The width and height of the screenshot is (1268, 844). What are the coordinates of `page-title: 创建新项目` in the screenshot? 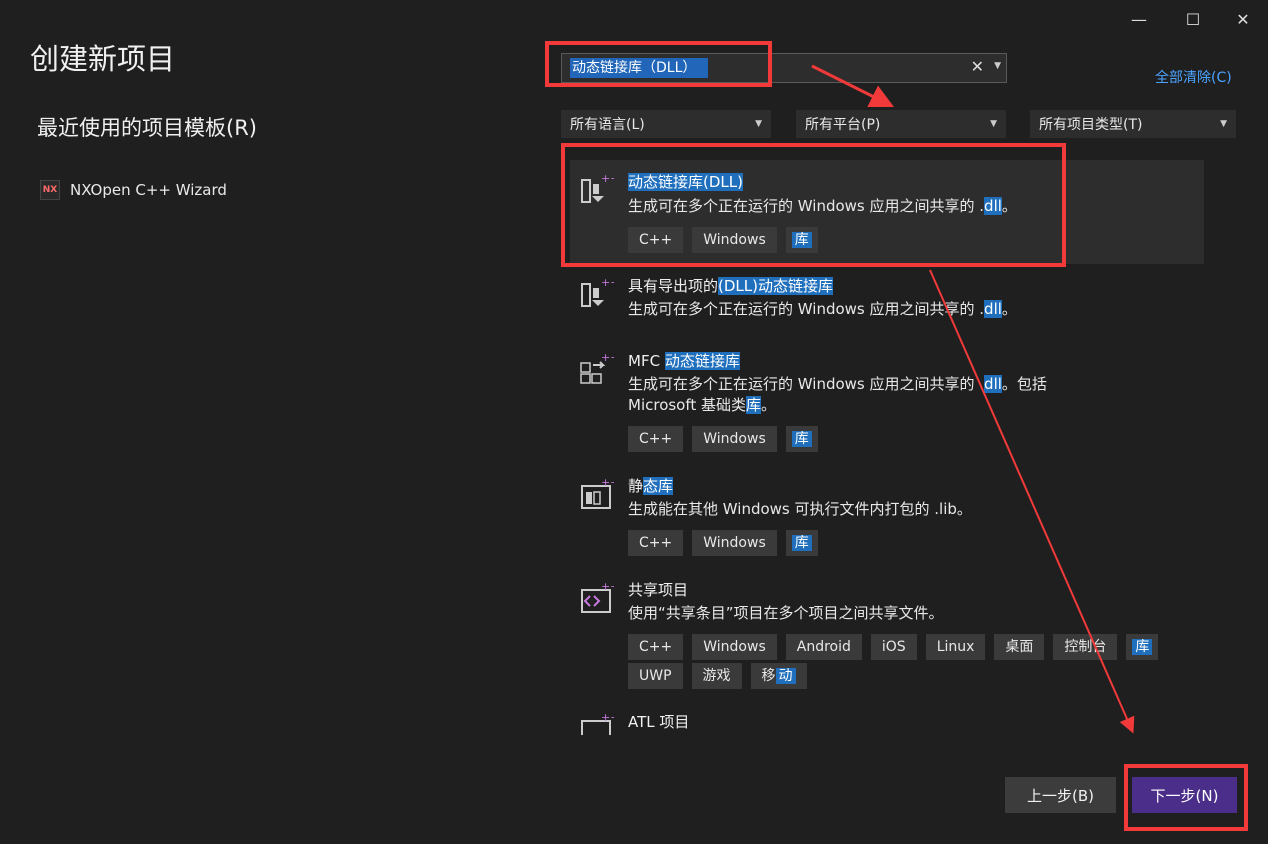 It's located at (103, 59).